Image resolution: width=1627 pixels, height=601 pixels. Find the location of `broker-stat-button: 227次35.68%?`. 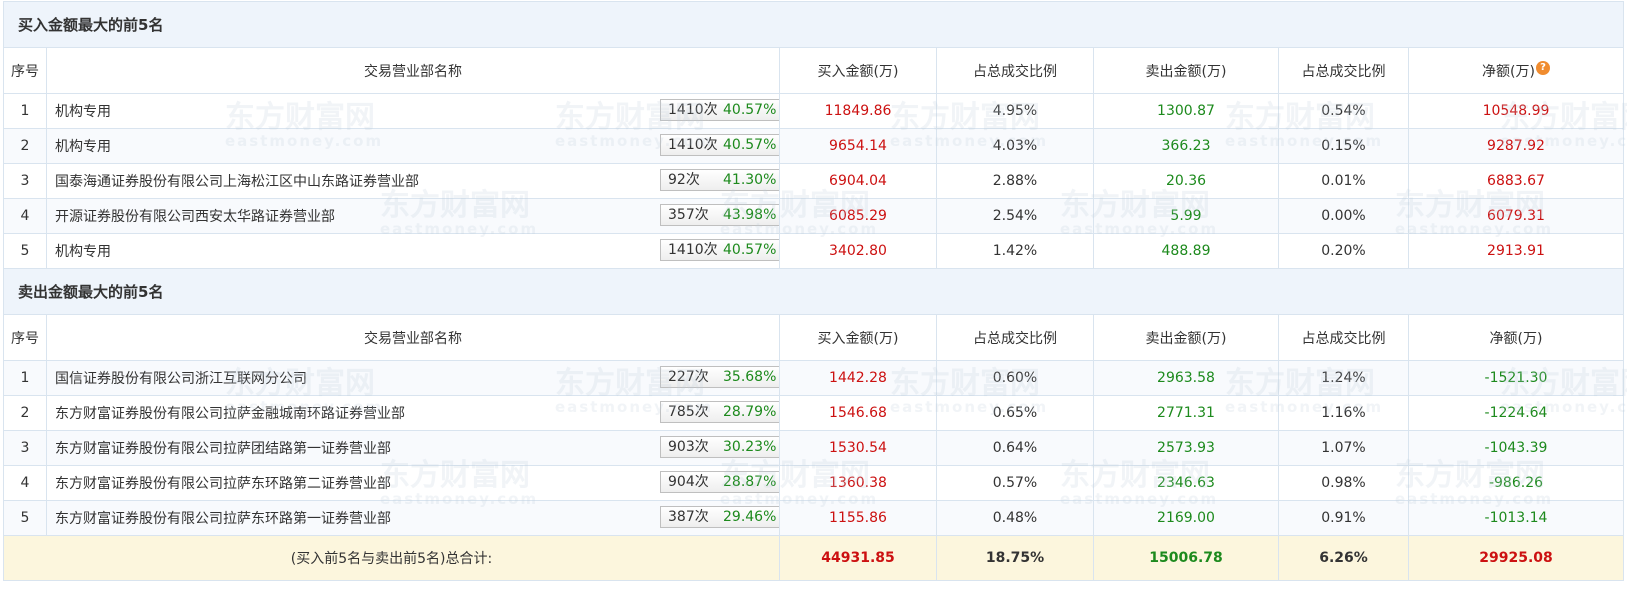

broker-stat-button: 227次35.68%? is located at coordinates (719, 377).